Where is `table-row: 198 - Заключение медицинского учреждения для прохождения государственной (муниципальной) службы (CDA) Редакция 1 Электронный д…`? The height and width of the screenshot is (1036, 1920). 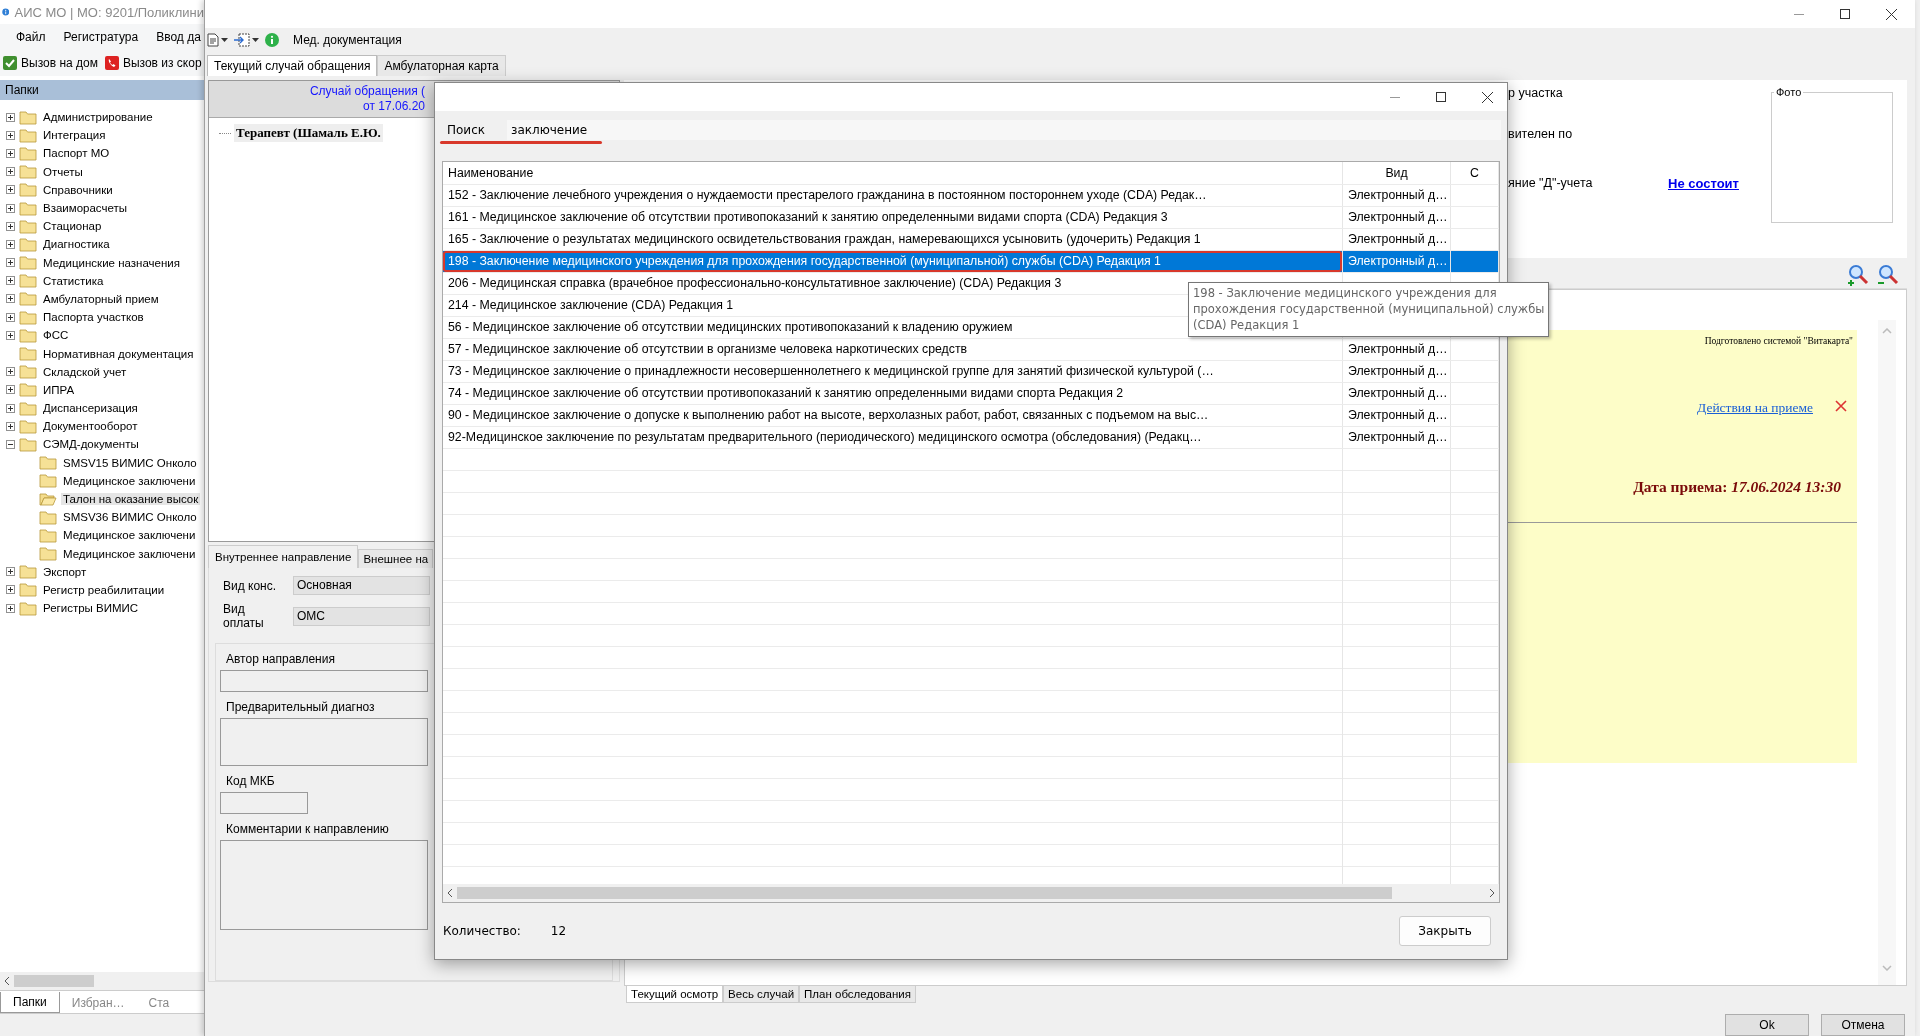 table-row: 198 - Заключение медицинского учреждения для прохождения государственной (муниципальной) службы (CDA) Редакция 1 Электронный д… is located at coordinates (971, 262).